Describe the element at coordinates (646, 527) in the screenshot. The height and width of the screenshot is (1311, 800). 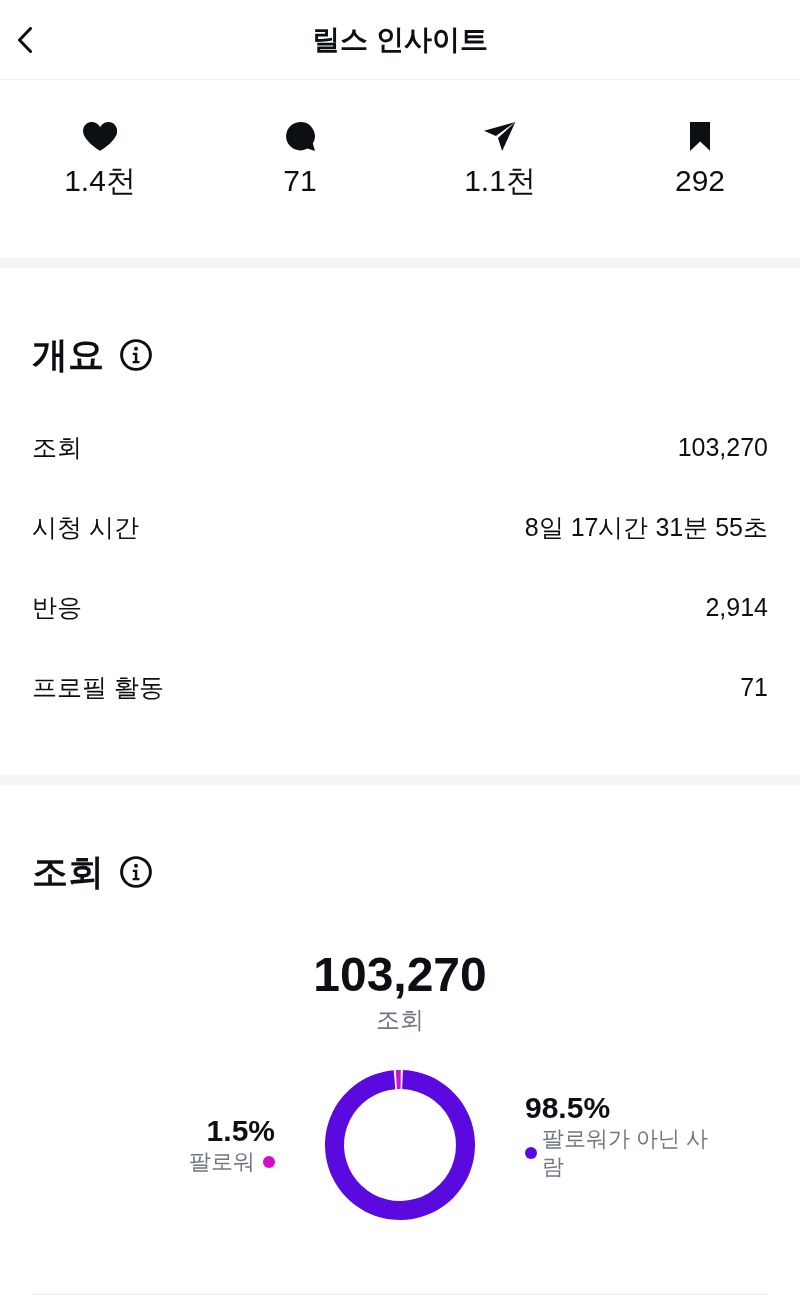
I see `metric-value: 8일 17시간 31분 55초` at that location.